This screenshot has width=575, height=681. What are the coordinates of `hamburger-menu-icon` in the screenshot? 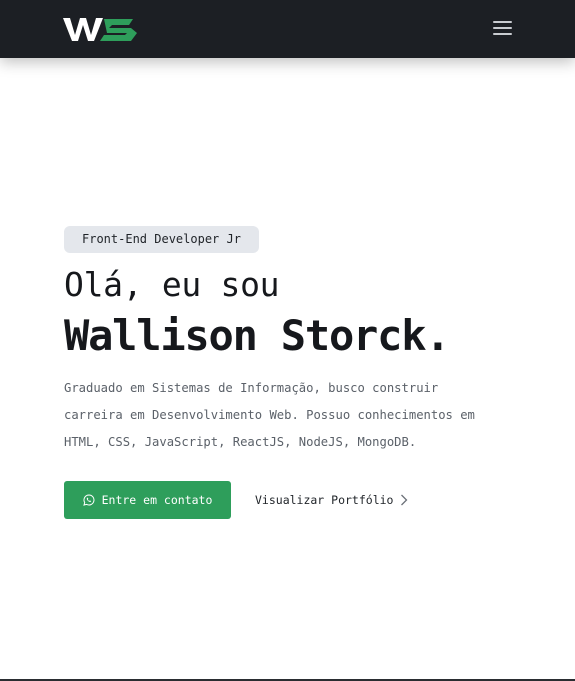 It's located at (503, 29).